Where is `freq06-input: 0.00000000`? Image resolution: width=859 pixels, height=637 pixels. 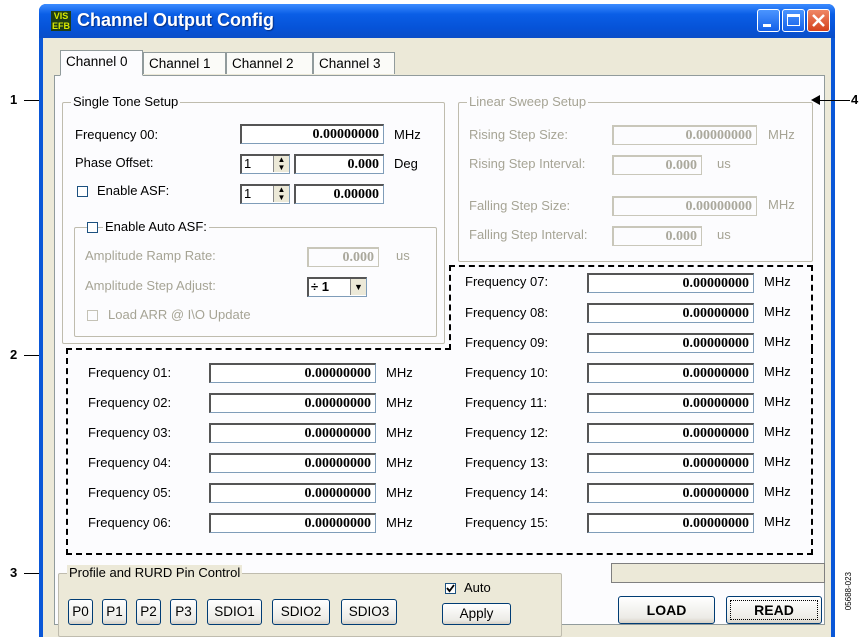
freq06-input: 0.00000000 is located at coordinates (292, 523).